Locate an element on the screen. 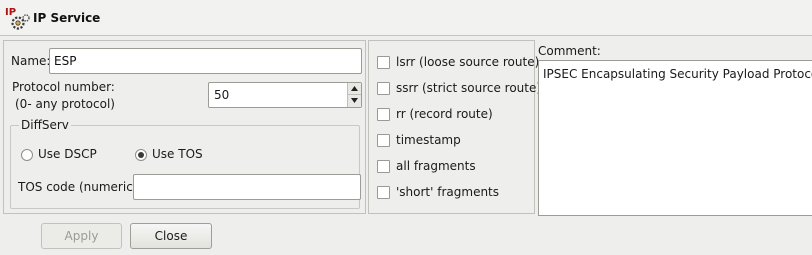 This screenshot has height=255, width=812. protocol-number-label: Protocol number: is located at coordinates (63, 87).